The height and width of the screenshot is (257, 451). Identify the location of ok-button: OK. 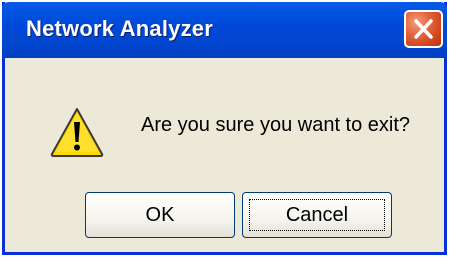
(160, 215).